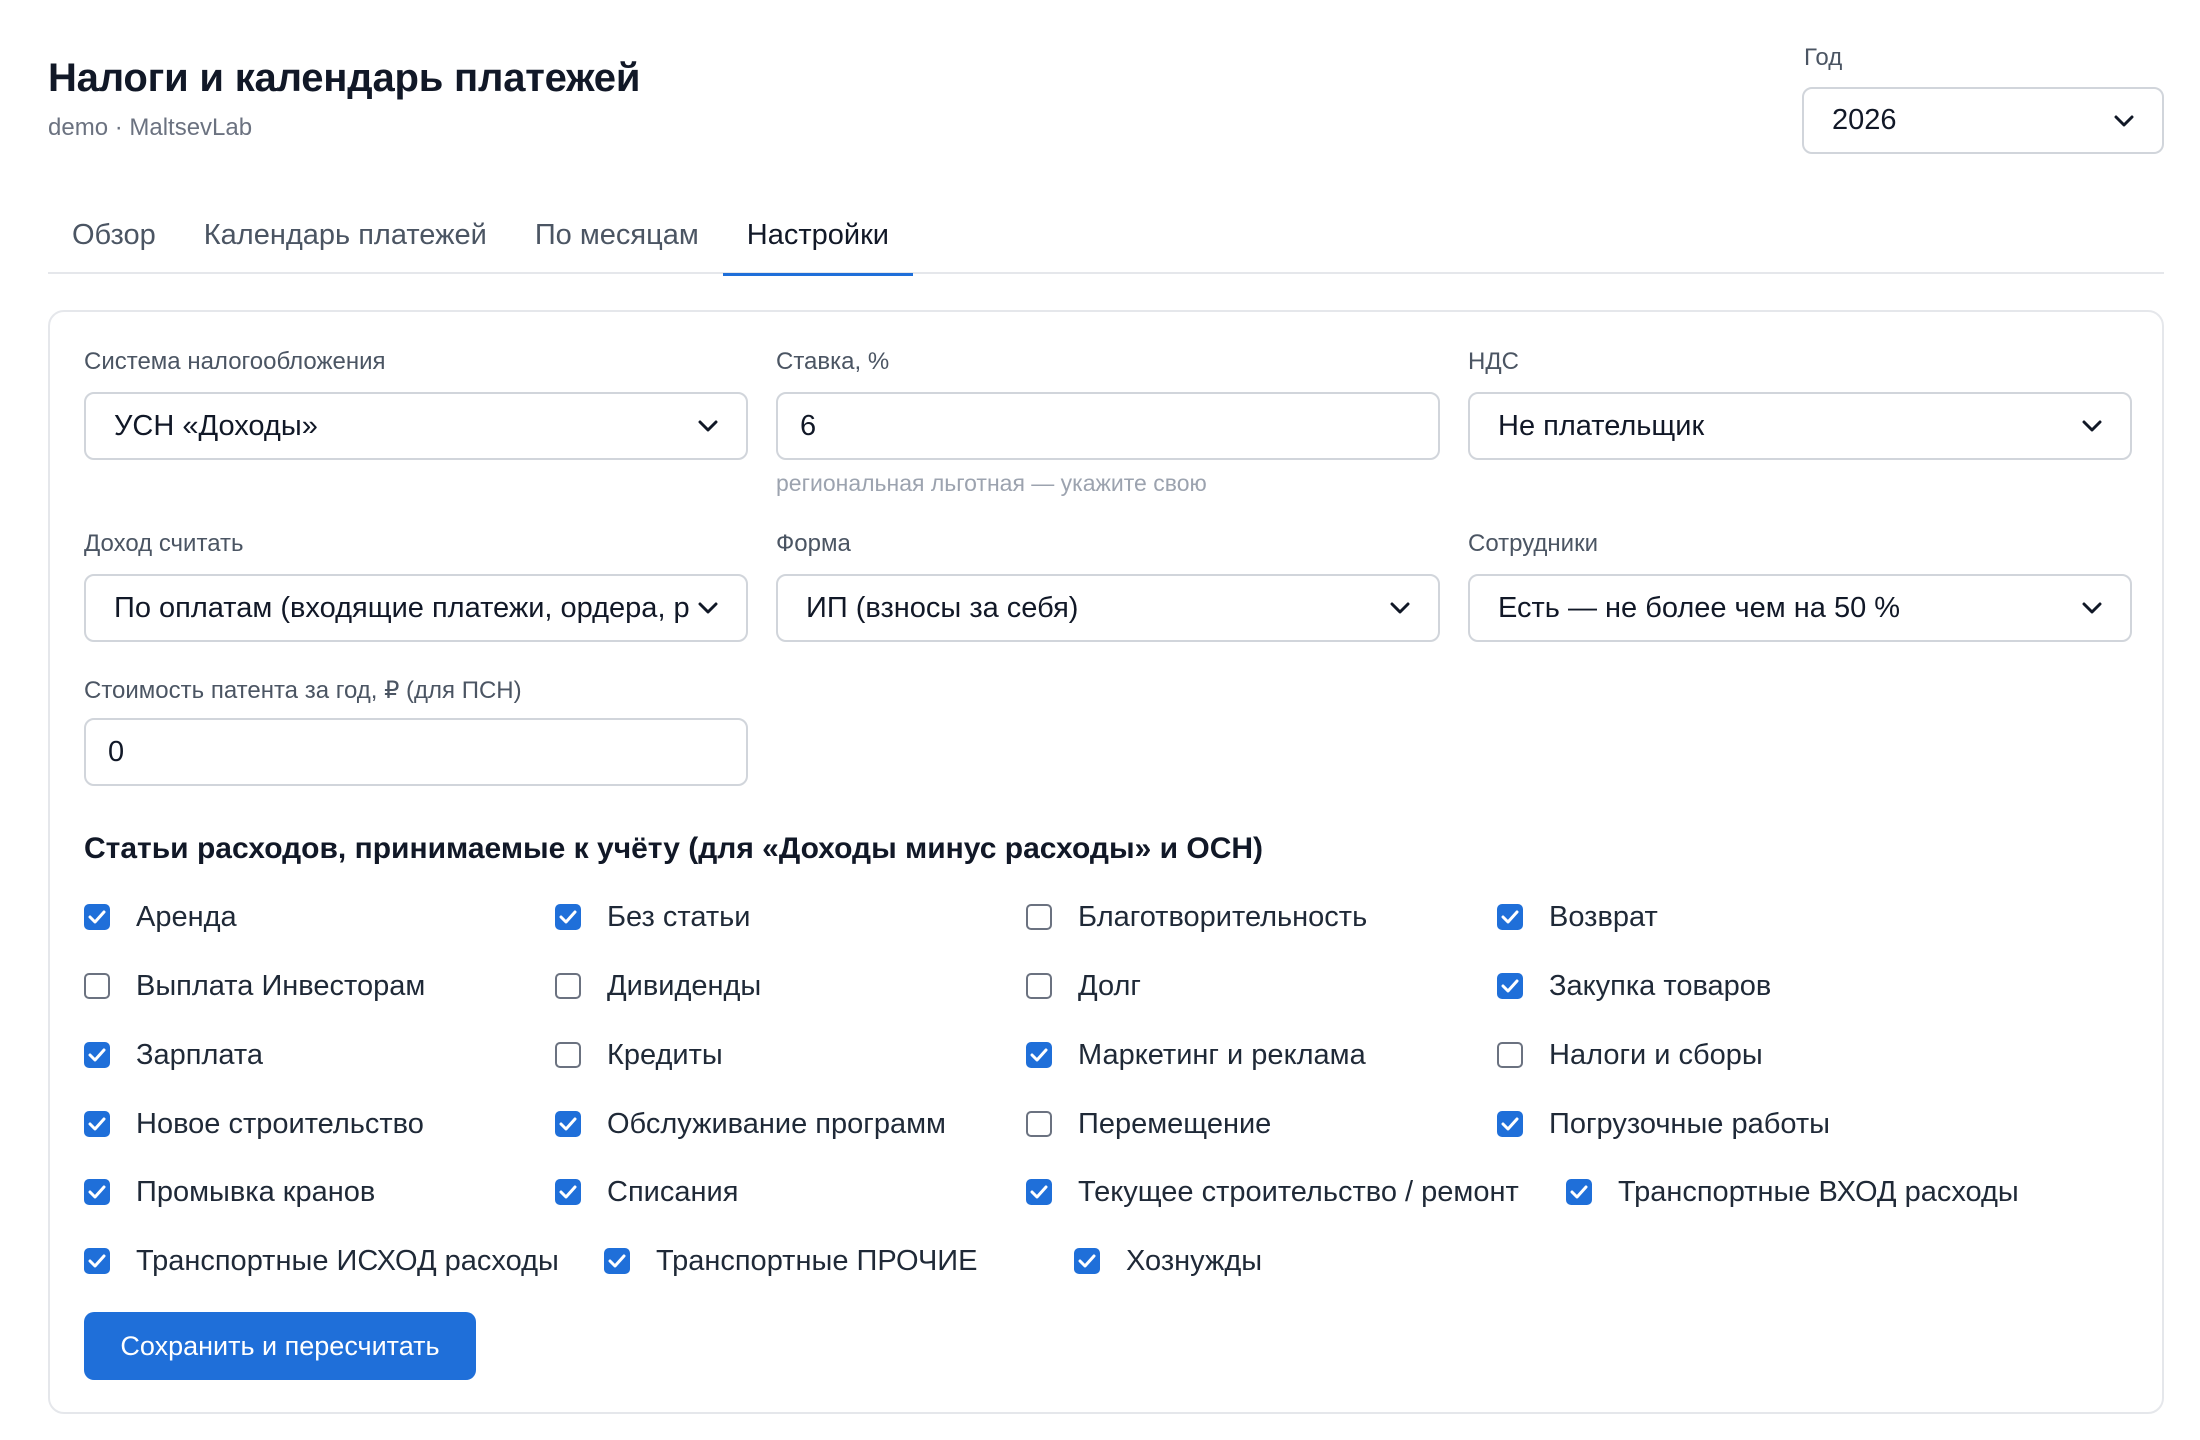 The width and height of the screenshot is (2200, 1440). I want to click on expense-checkbox-label: Выплата Инвесторам, so click(281, 985).